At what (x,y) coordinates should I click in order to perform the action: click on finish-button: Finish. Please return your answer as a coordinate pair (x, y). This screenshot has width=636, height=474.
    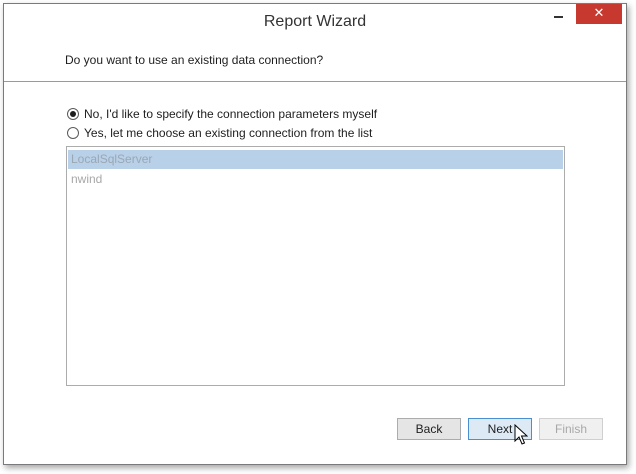
    Looking at the image, I should click on (571, 429).